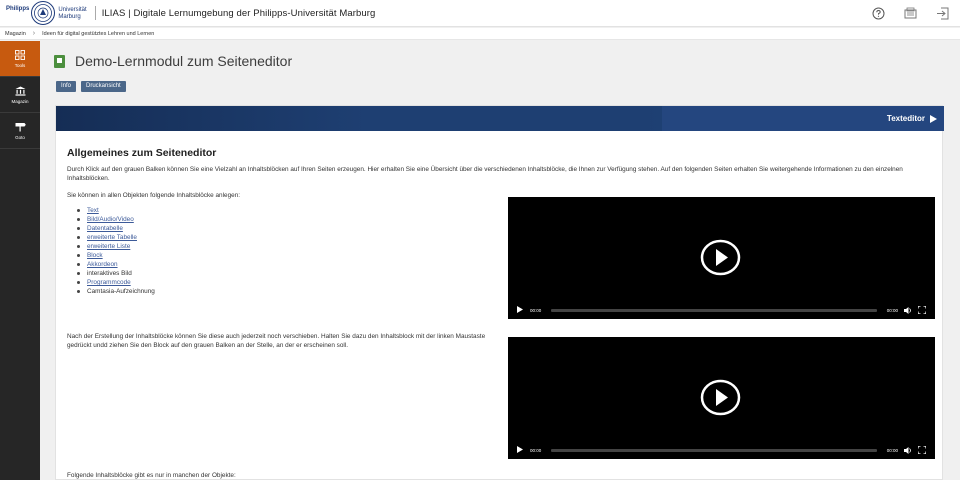 This screenshot has width=960, height=480. I want to click on list-item-datatable: Datentabelle, so click(116, 228).